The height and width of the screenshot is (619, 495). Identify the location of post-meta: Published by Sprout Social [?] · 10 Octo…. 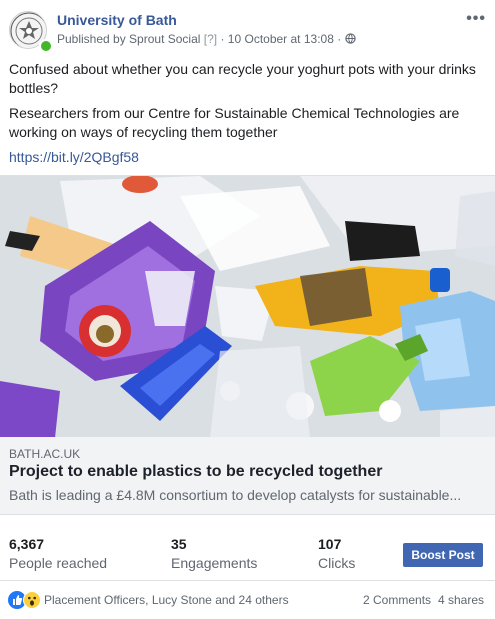
(206, 39).